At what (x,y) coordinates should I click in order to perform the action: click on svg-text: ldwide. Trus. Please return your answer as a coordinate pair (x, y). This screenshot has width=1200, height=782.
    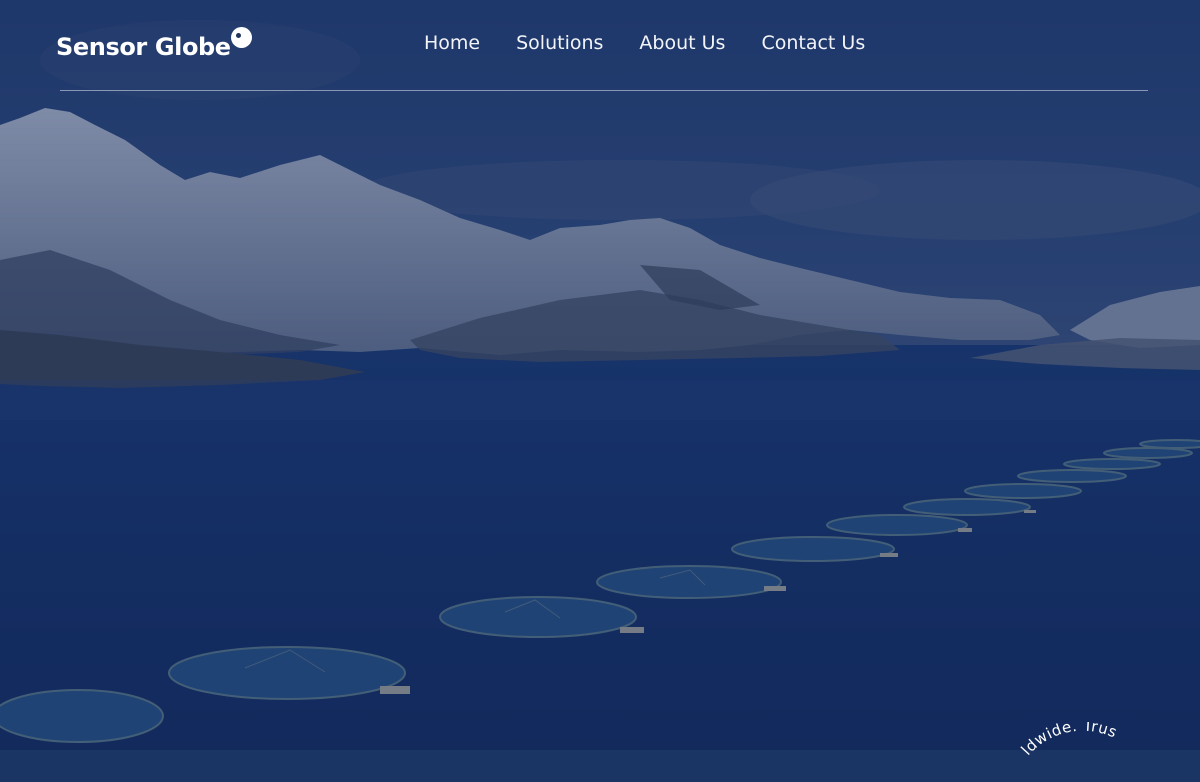
    Looking at the image, I should click on (1069, 740).